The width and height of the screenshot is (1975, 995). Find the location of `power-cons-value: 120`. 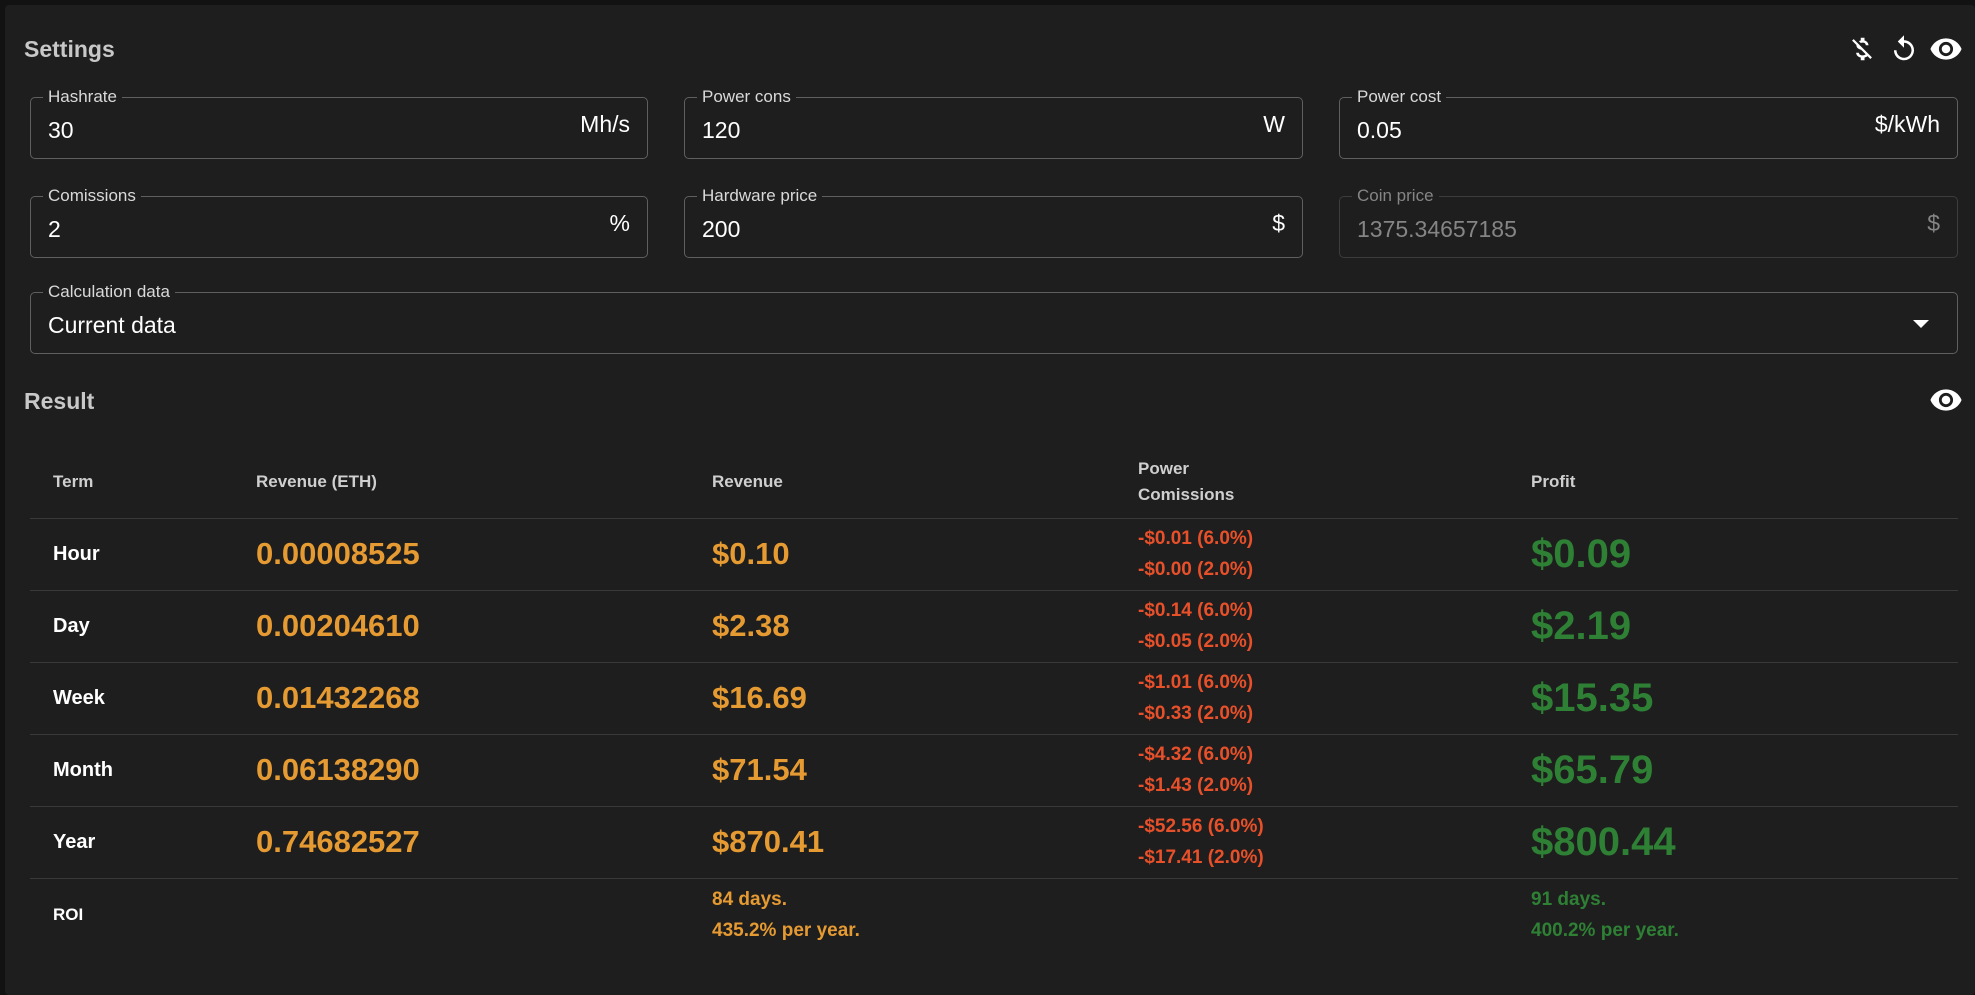

power-cons-value: 120 is located at coordinates (721, 130).